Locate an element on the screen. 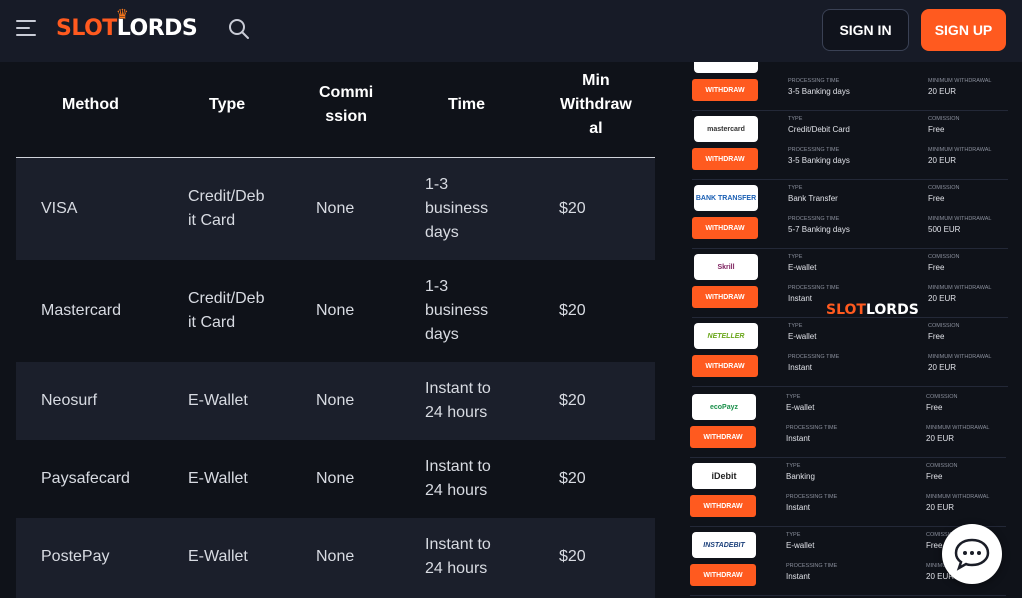 Image resolution: width=1022 pixels, height=598 pixels. payment-logo is located at coordinates (726, 67).